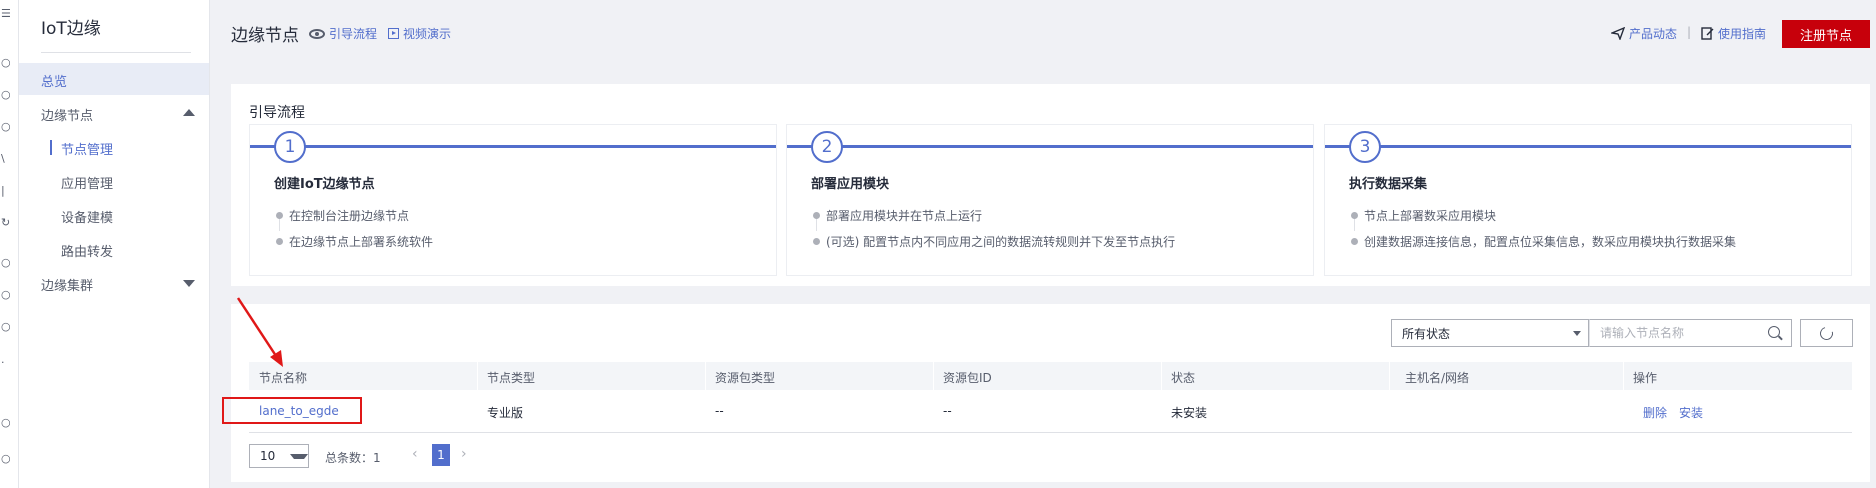  What do you see at coordinates (827, 147) in the screenshot?
I see `step-number: 2` at bounding box center [827, 147].